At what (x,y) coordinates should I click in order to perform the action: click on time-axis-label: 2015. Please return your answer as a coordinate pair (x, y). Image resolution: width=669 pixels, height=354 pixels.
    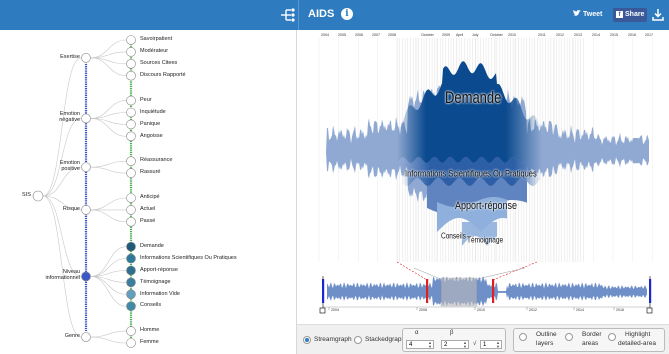
    Looking at the image, I should click on (614, 35).